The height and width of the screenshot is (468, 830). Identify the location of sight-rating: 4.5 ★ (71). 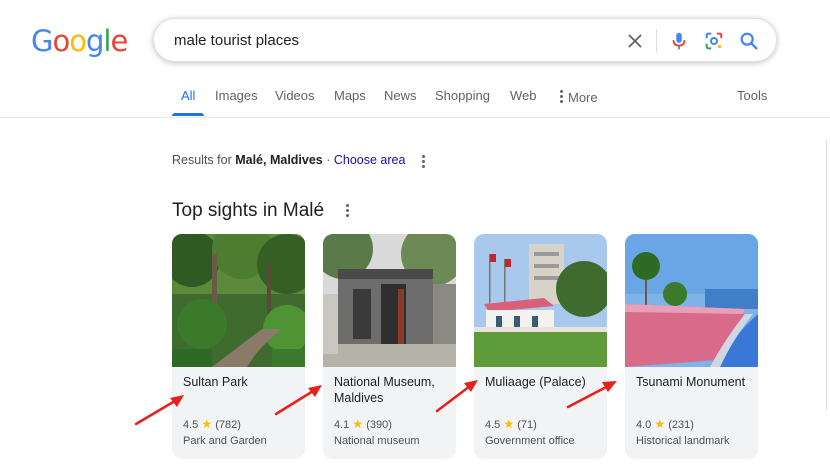
(511, 424).